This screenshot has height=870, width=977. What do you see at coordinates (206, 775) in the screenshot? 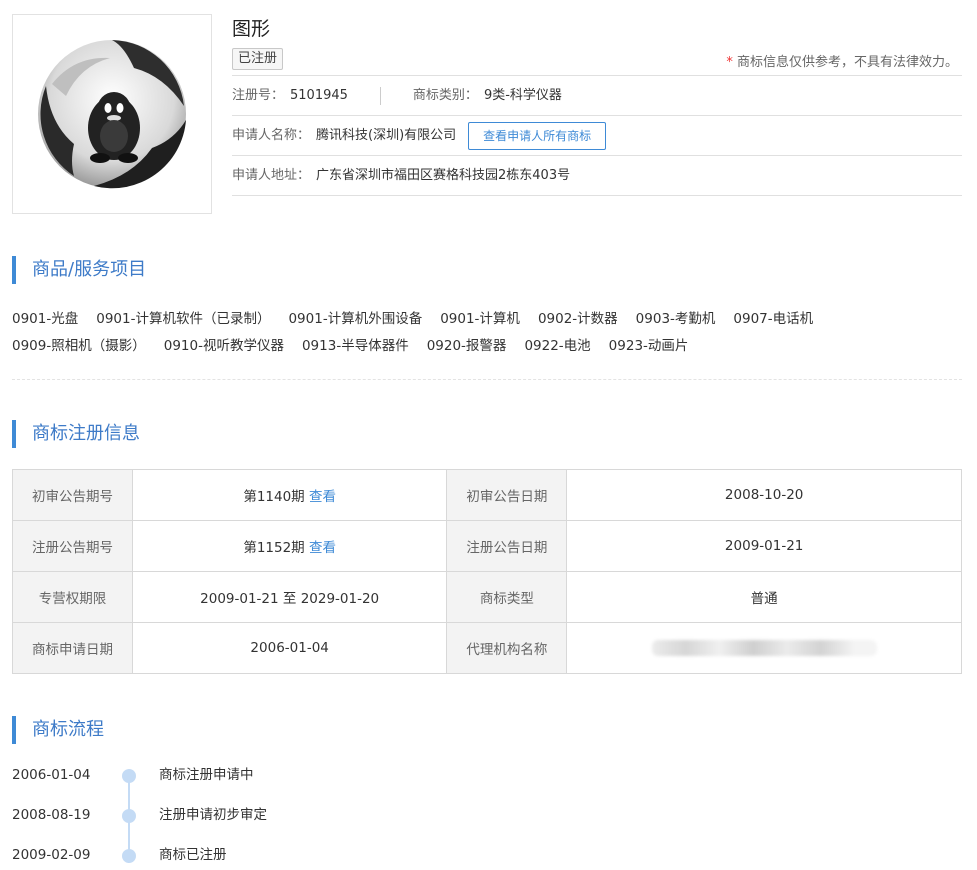
I see `timeline-text: 商标注册申请中` at bounding box center [206, 775].